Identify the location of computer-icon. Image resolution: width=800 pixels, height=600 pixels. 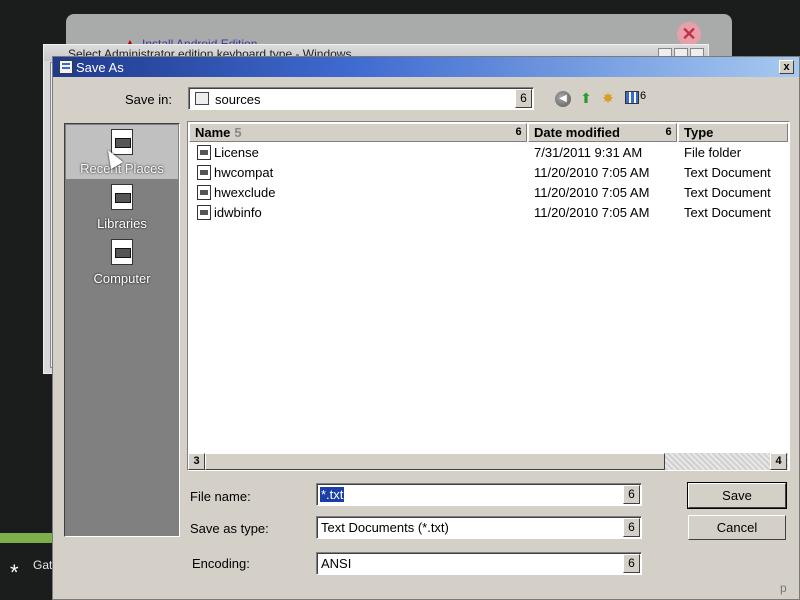
(122, 252).